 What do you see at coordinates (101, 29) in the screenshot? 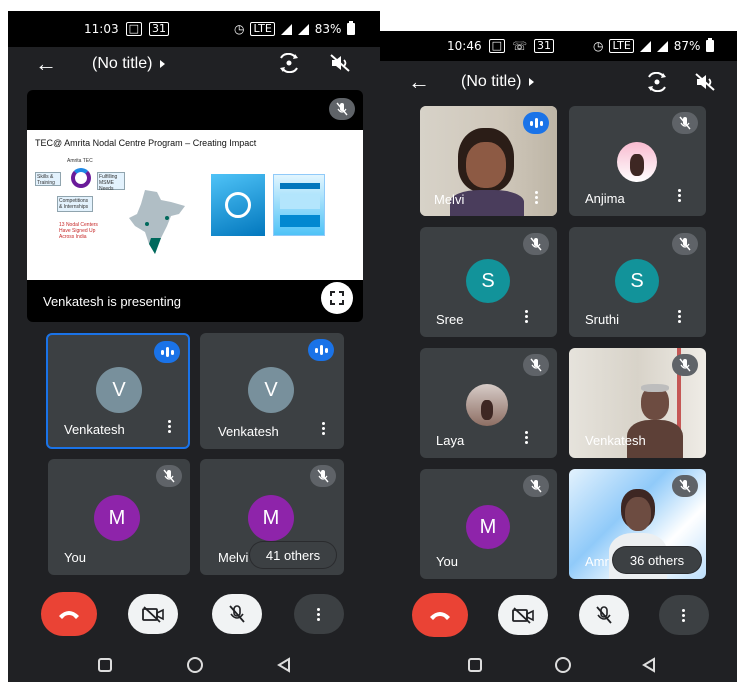
I see `clock: 11:03` at bounding box center [101, 29].